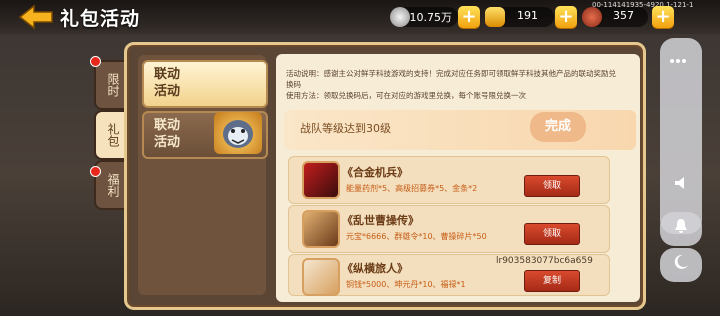  What do you see at coordinates (682, 185) in the screenshot?
I see `speaker-icon` at bounding box center [682, 185].